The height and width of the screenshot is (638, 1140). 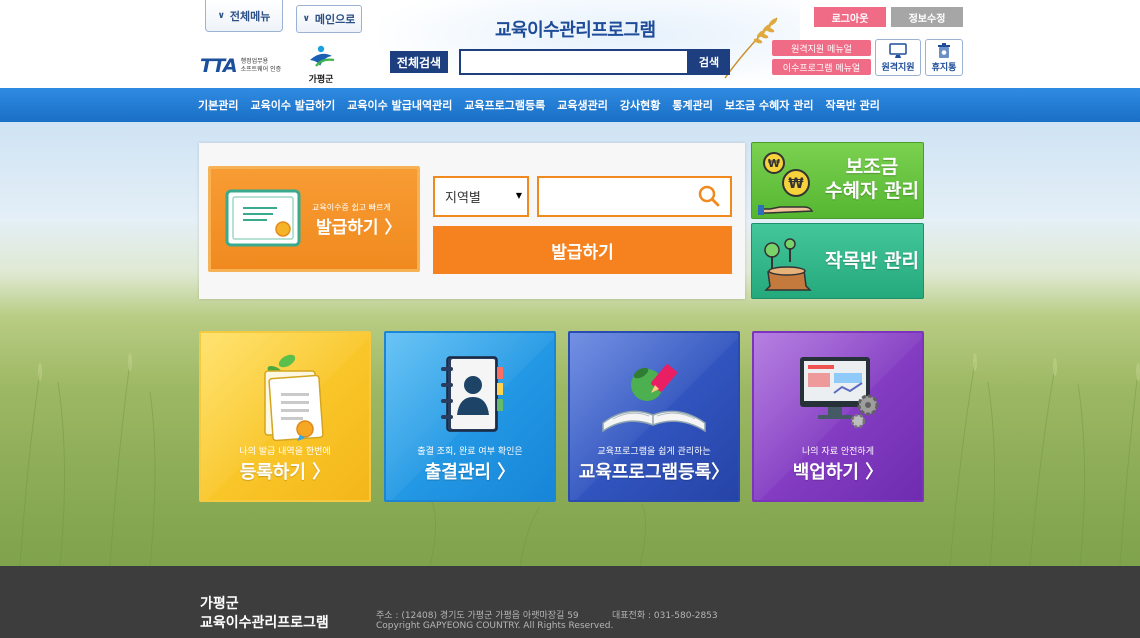 I want to click on address-book-icon, so click(x=472, y=394).